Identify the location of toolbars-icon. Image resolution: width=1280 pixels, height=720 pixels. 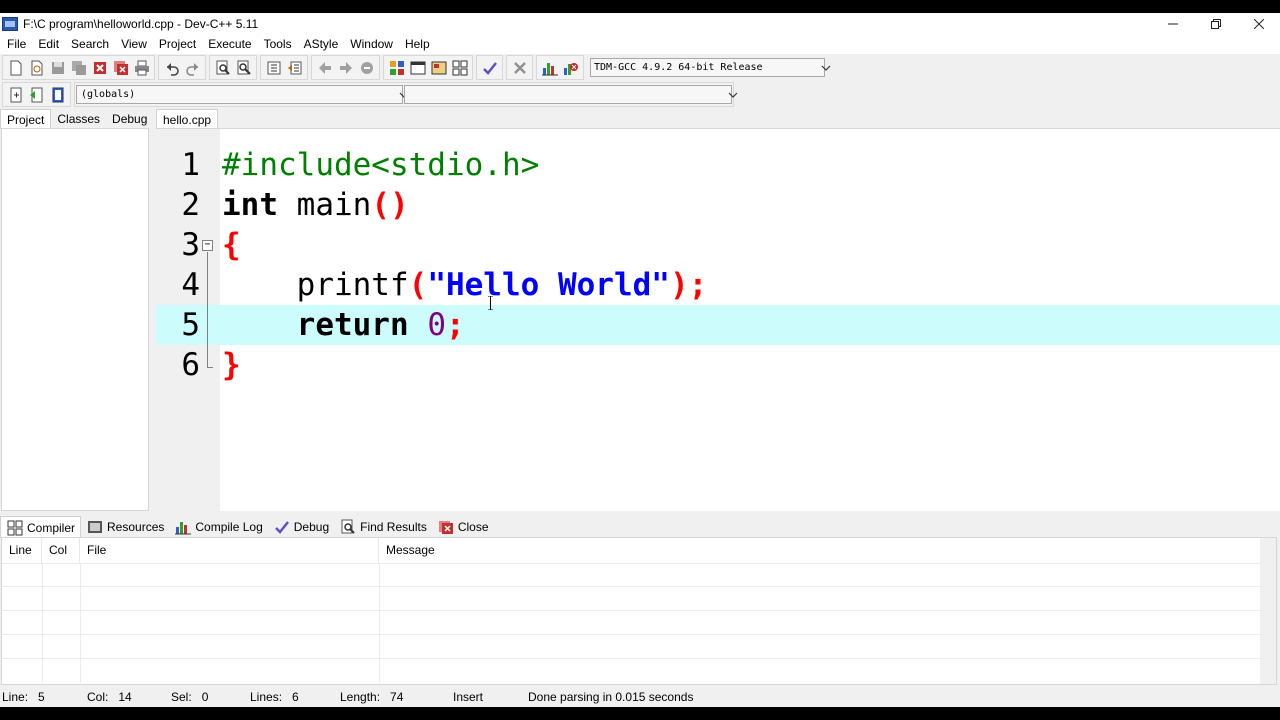
(438, 67).